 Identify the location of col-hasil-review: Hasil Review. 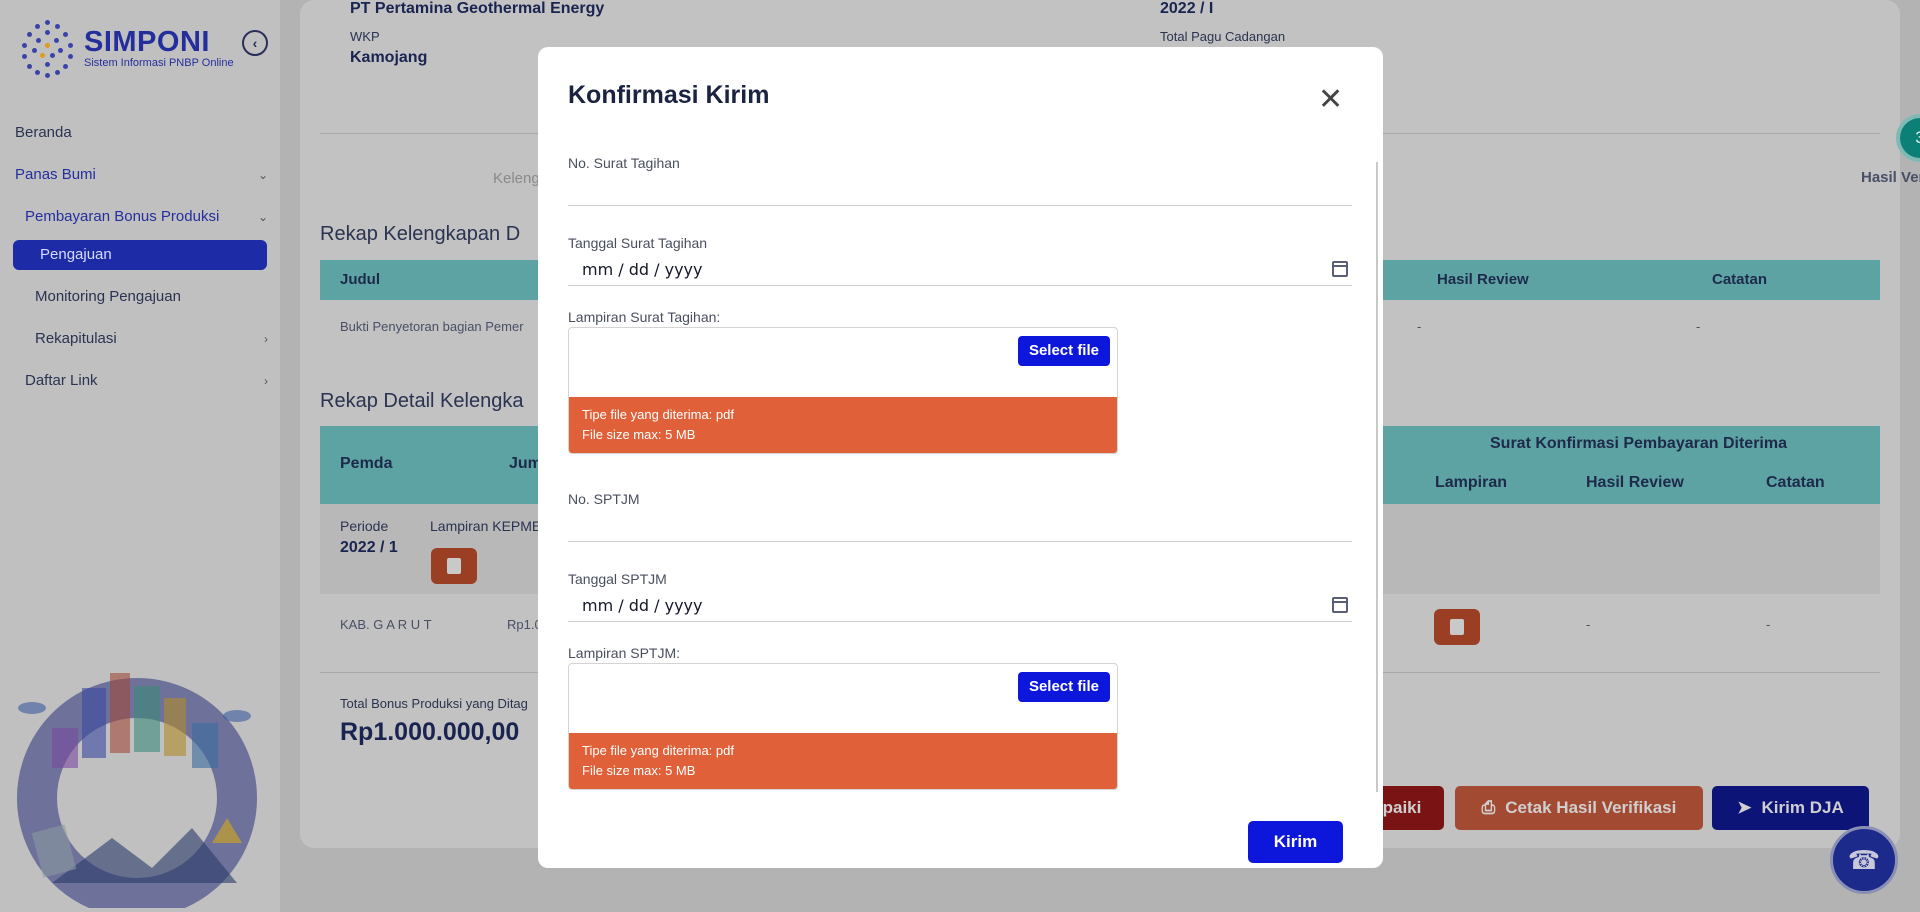
(1483, 279).